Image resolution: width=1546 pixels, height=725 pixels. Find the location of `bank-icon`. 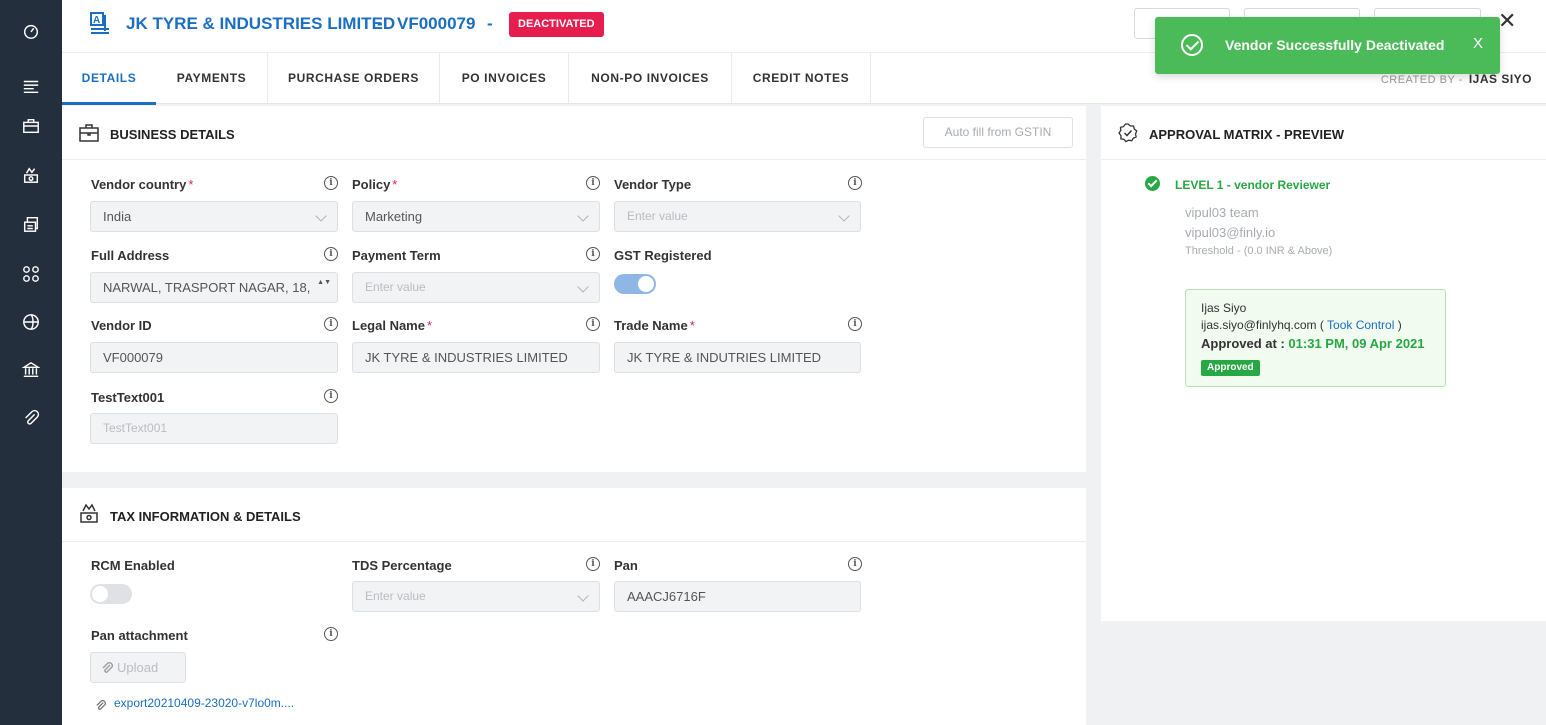

bank-icon is located at coordinates (31, 370).